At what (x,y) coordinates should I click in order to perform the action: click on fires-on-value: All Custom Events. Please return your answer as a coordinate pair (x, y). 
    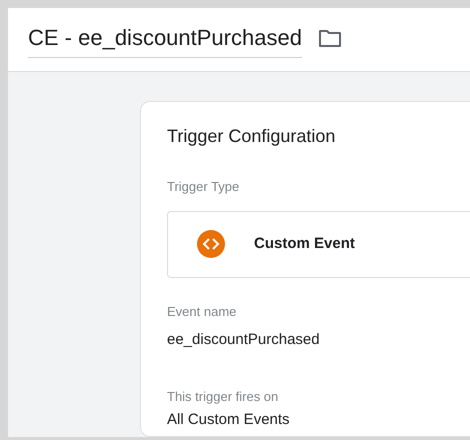
    Looking at the image, I should click on (229, 420).